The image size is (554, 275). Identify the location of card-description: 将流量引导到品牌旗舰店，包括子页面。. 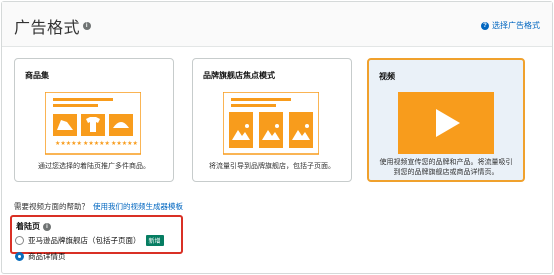
(272, 166).